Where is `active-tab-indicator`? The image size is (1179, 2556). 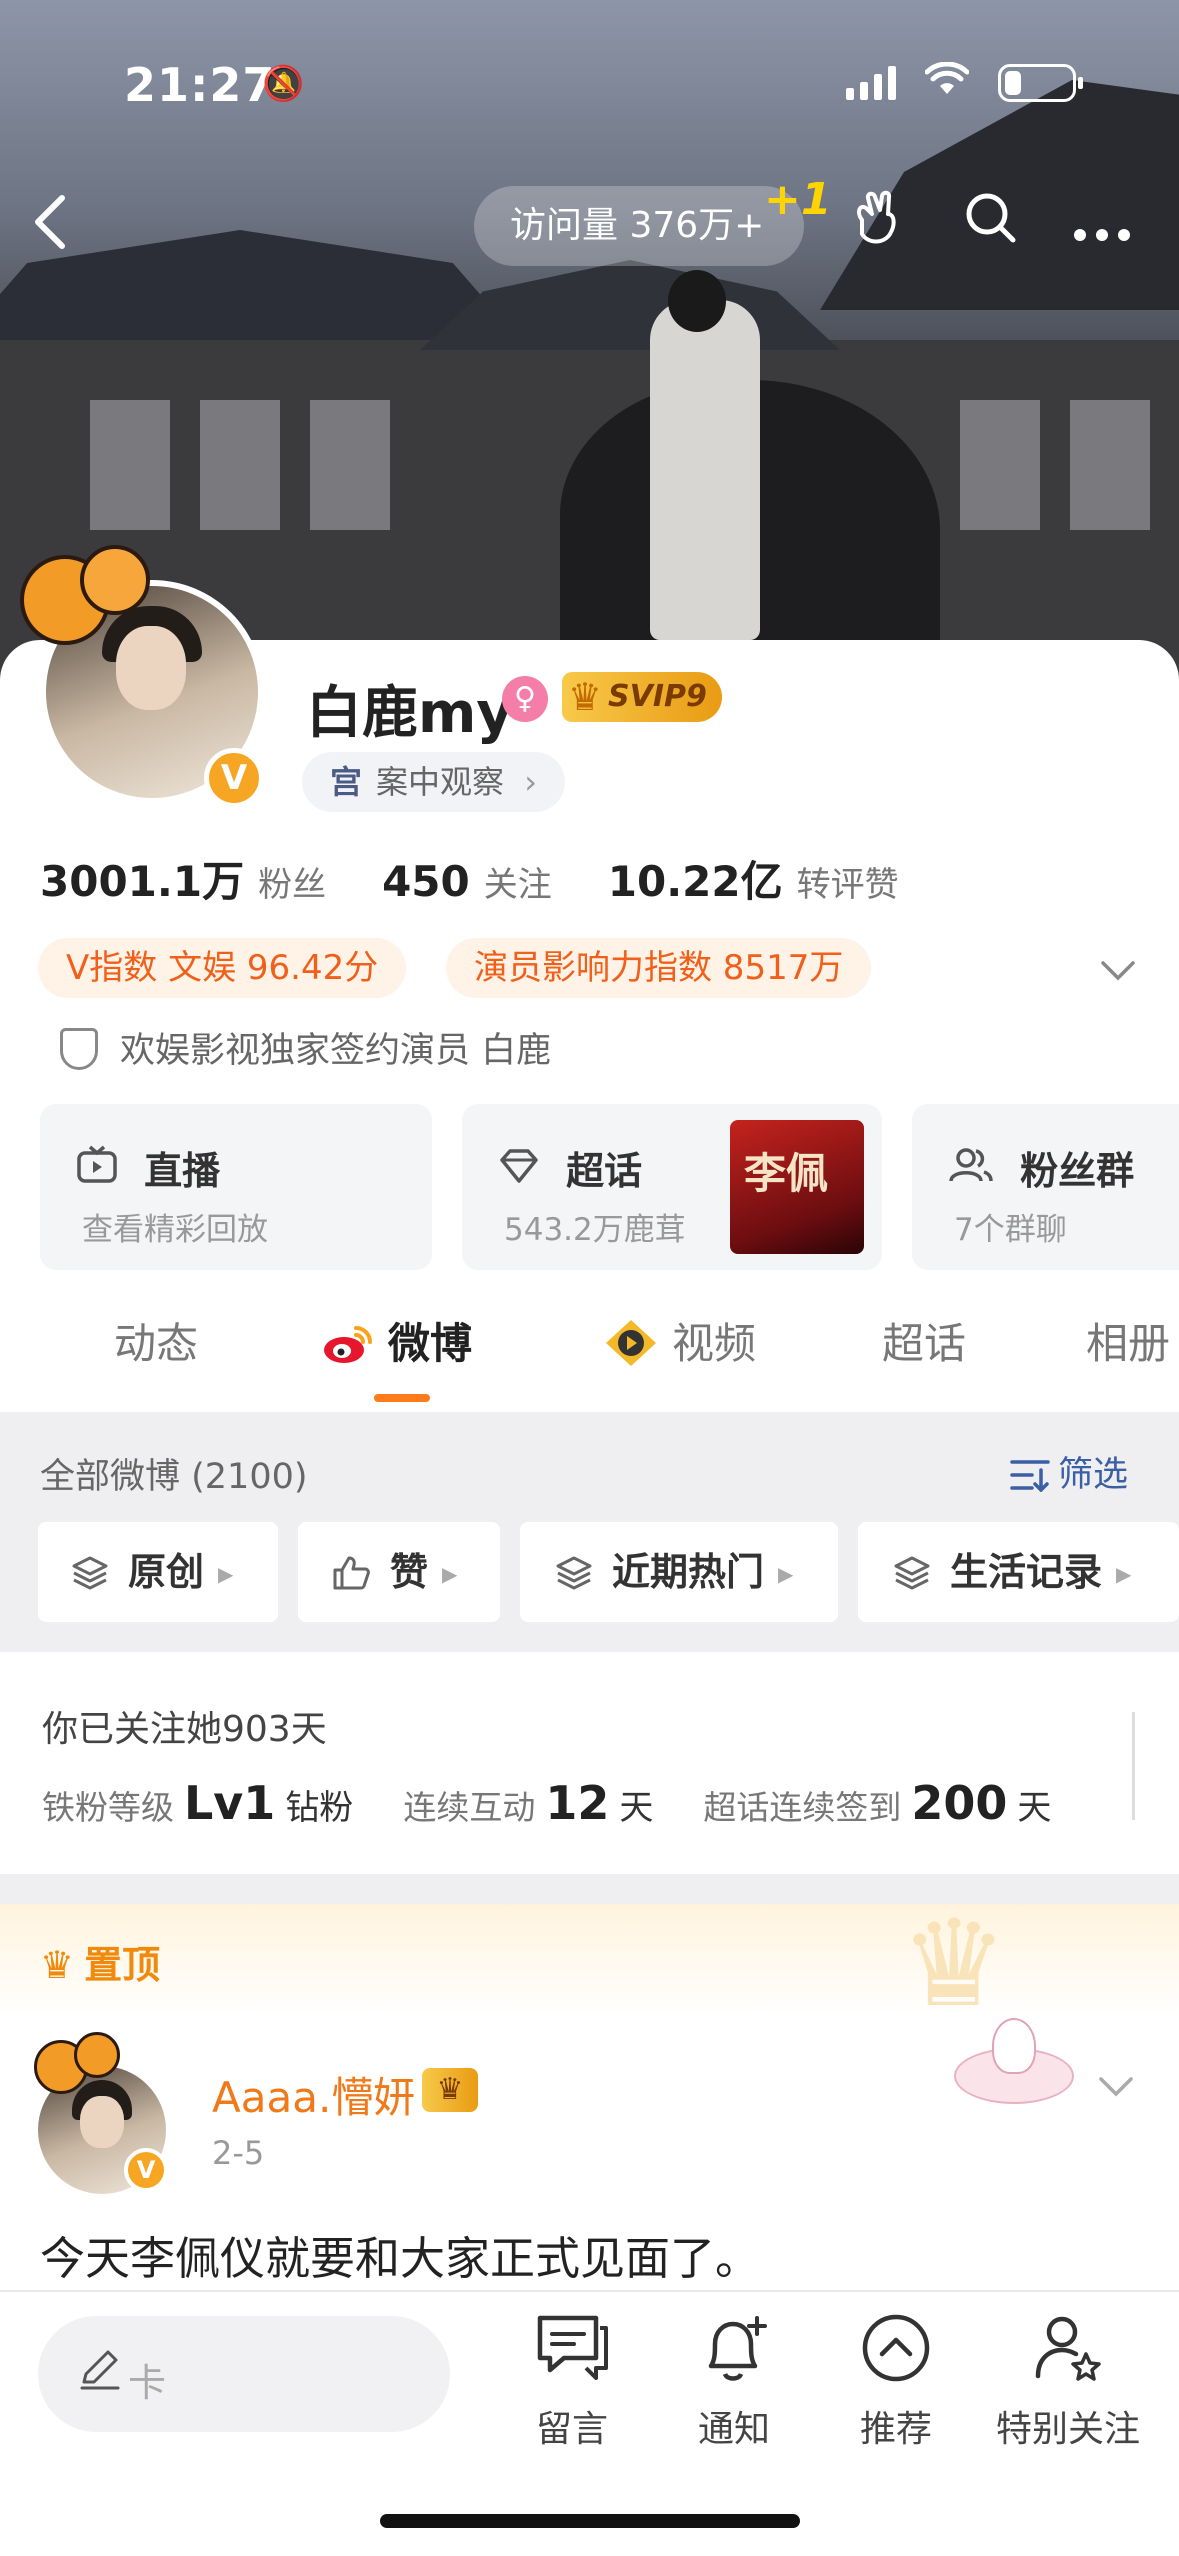 active-tab-indicator is located at coordinates (402, 1398).